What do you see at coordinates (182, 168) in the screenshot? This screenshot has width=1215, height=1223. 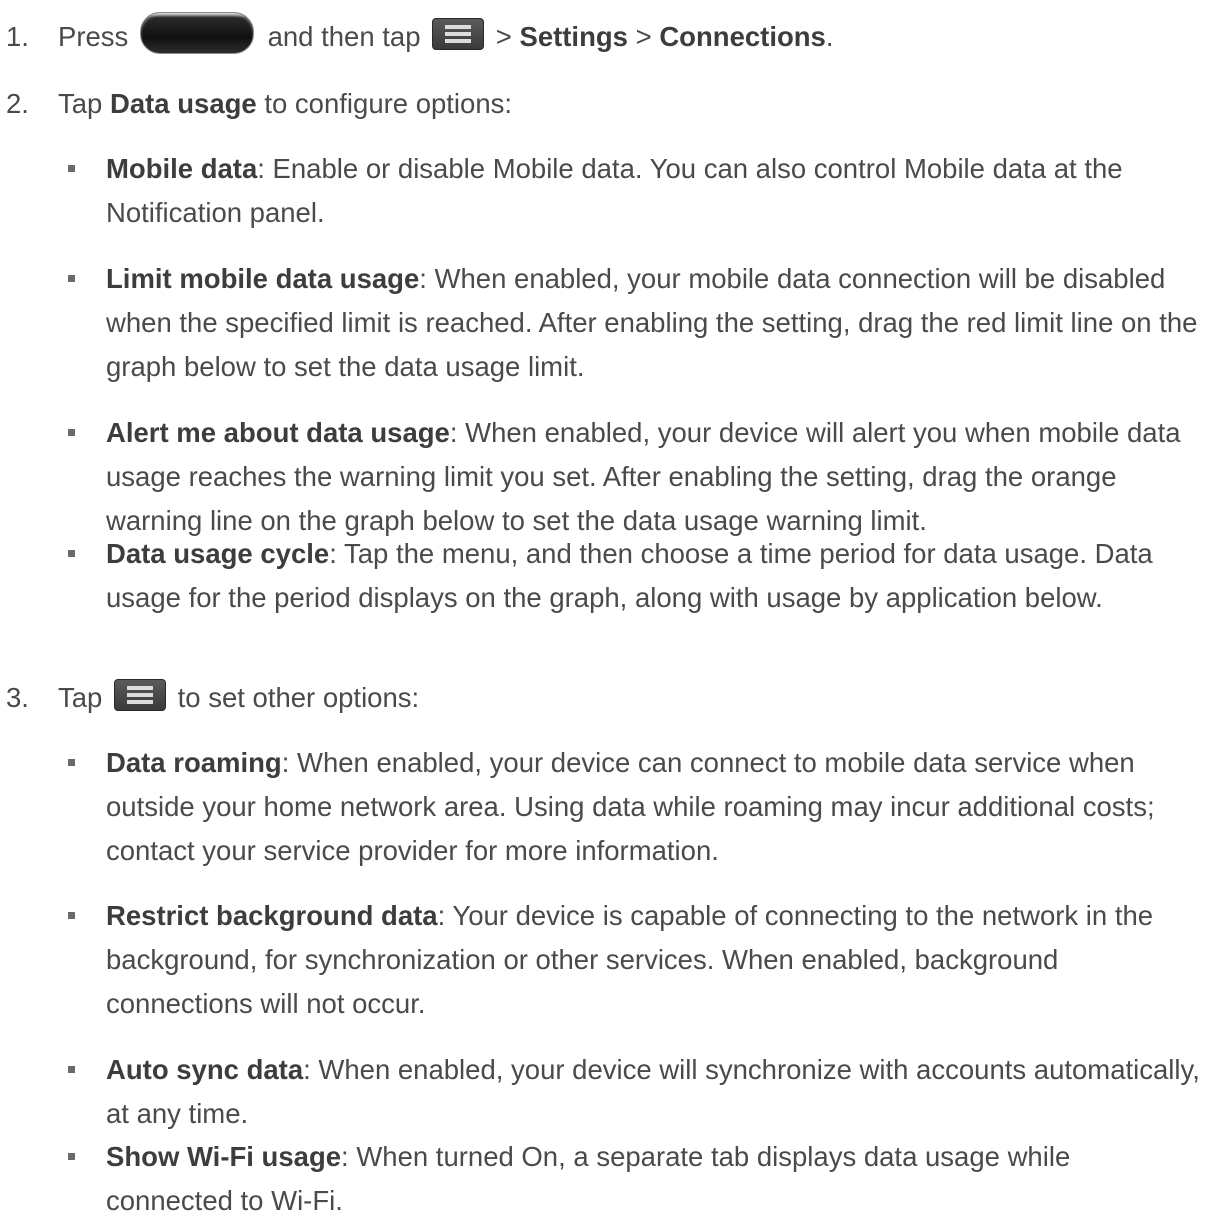 I see `item-term: Mobile data` at bounding box center [182, 168].